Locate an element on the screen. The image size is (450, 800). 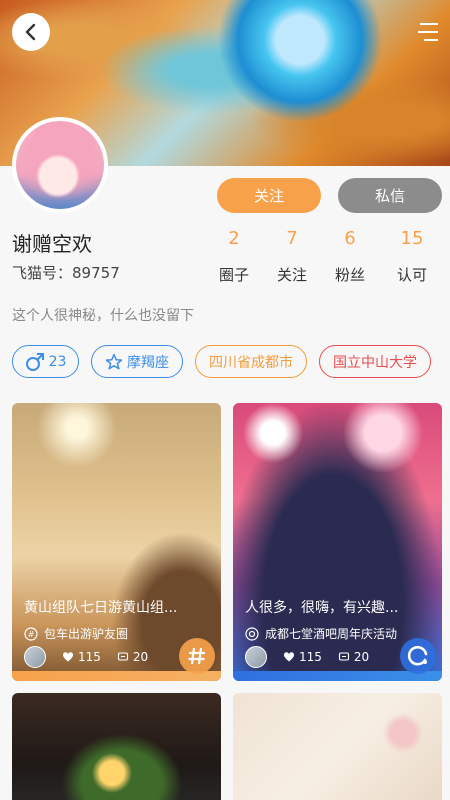
stat-value: 15 is located at coordinates (412, 238).